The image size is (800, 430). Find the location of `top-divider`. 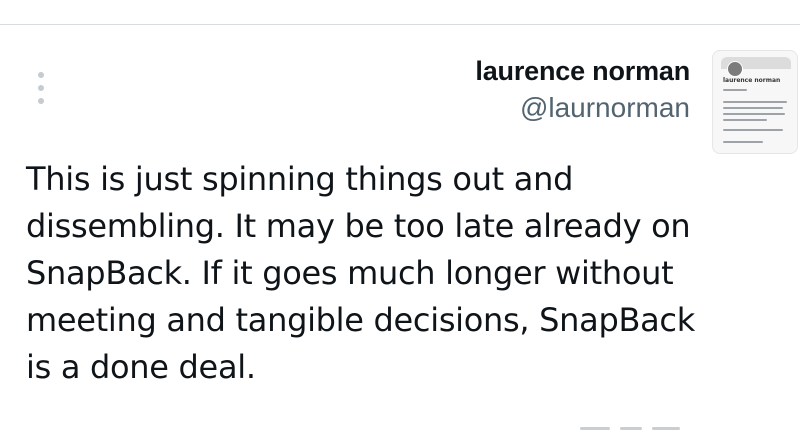

top-divider is located at coordinates (400, 24).